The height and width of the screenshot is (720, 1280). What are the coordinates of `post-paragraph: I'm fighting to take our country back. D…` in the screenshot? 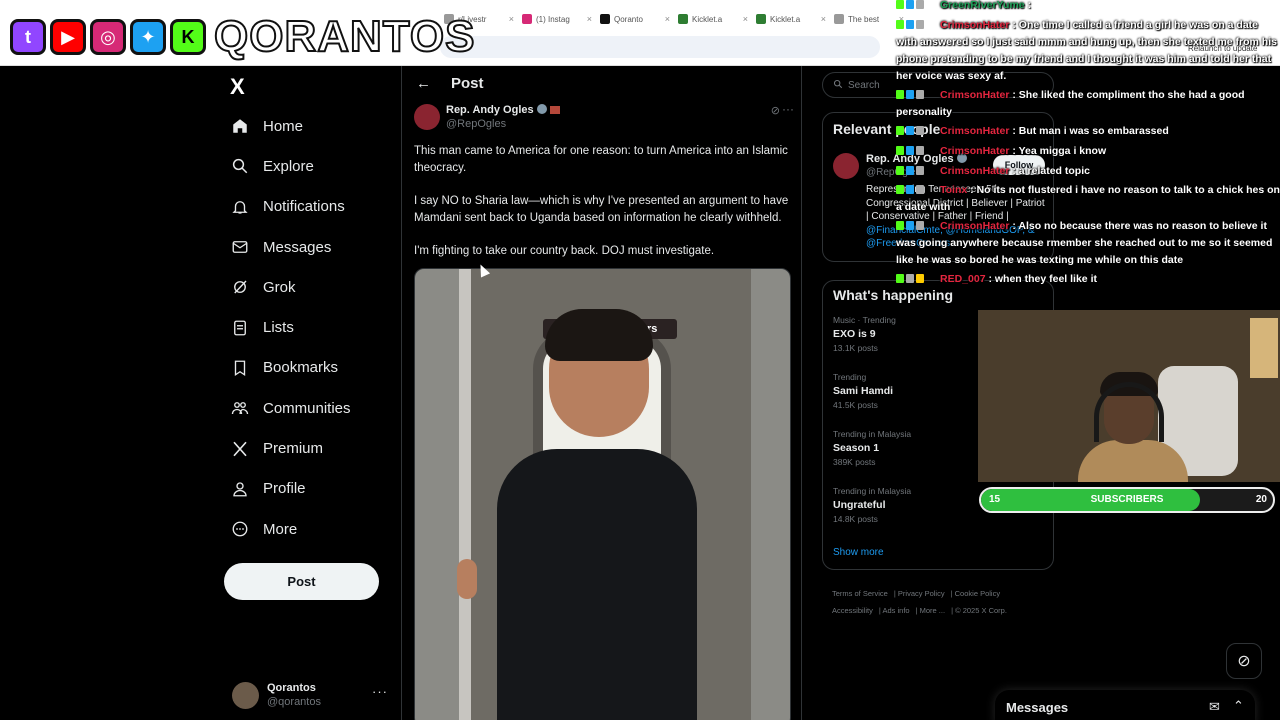 It's located at (564, 251).